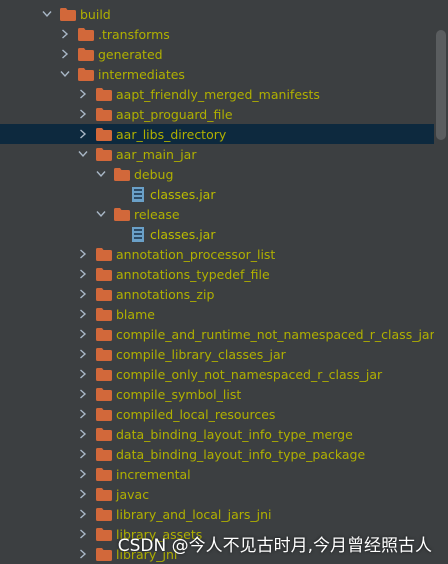 The width and height of the screenshot is (448, 564). I want to click on tree-item-label: debug, so click(154, 174).